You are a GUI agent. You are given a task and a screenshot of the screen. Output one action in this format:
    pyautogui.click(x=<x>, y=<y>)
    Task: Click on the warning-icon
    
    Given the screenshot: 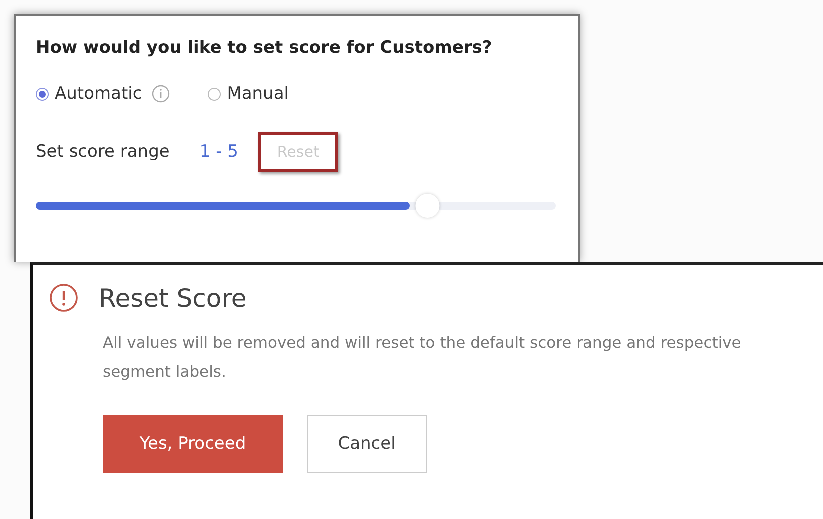 What is the action you would take?
    pyautogui.click(x=64, y=298)
    